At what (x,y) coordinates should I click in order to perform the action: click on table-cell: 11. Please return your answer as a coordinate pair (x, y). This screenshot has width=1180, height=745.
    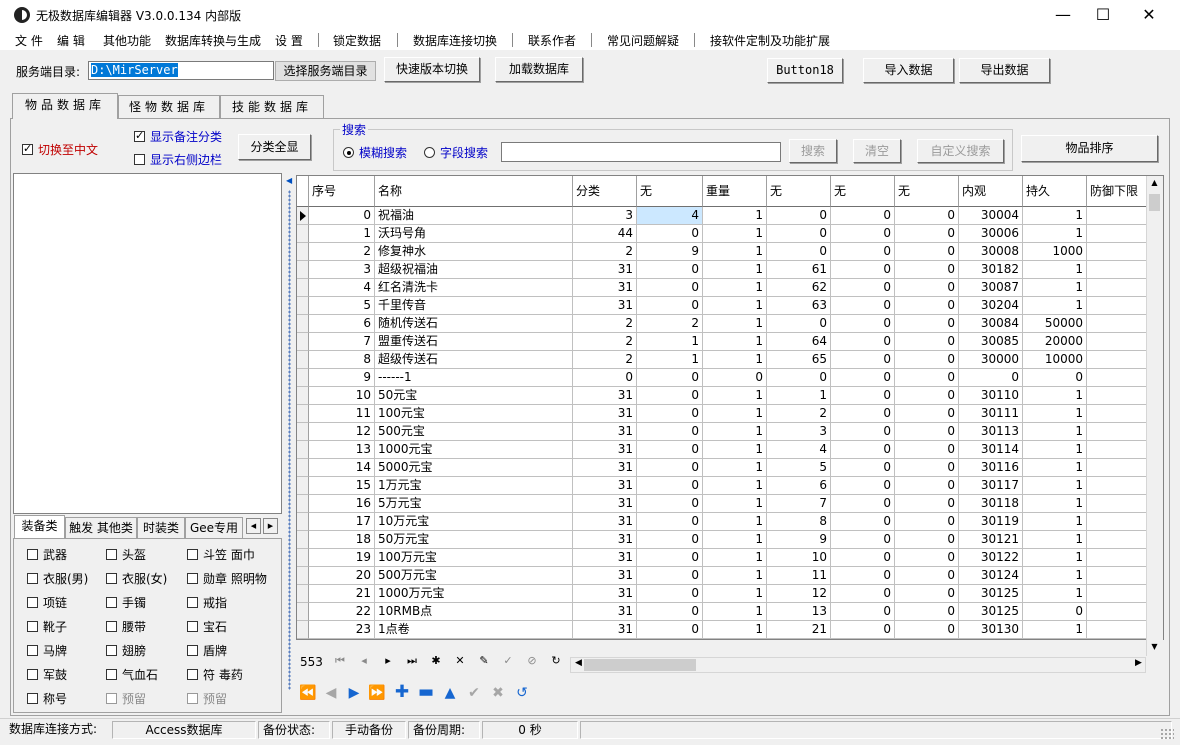
    Looking at the image, I should click on (342, 414).